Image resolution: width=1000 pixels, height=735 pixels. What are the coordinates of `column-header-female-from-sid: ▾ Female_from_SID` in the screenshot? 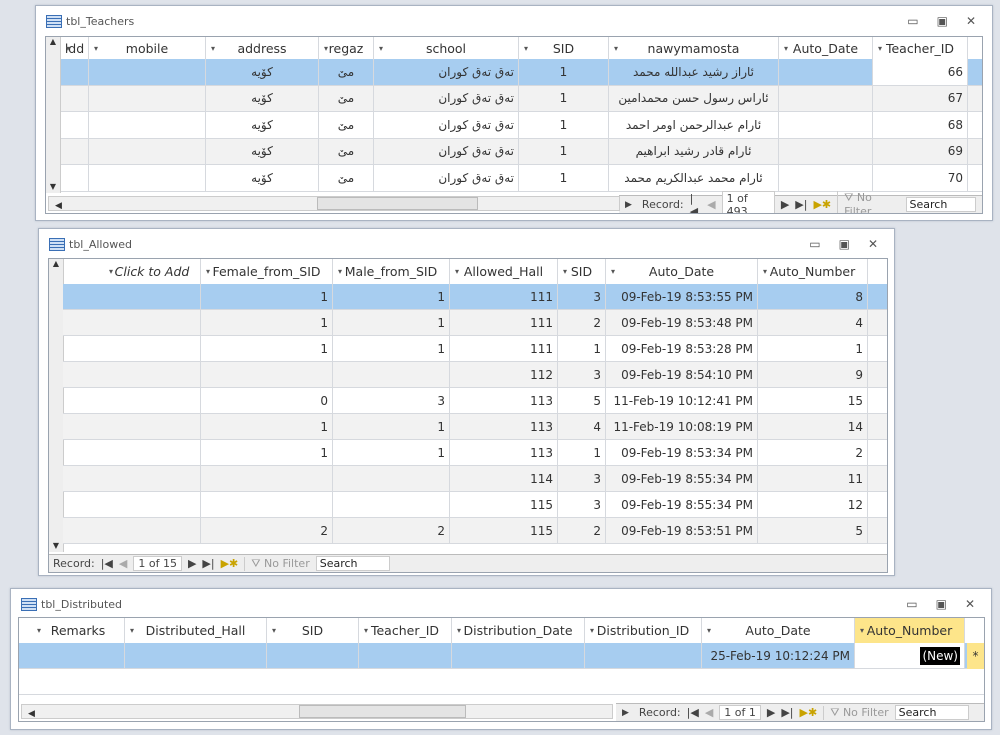 It's located at (267, 271).